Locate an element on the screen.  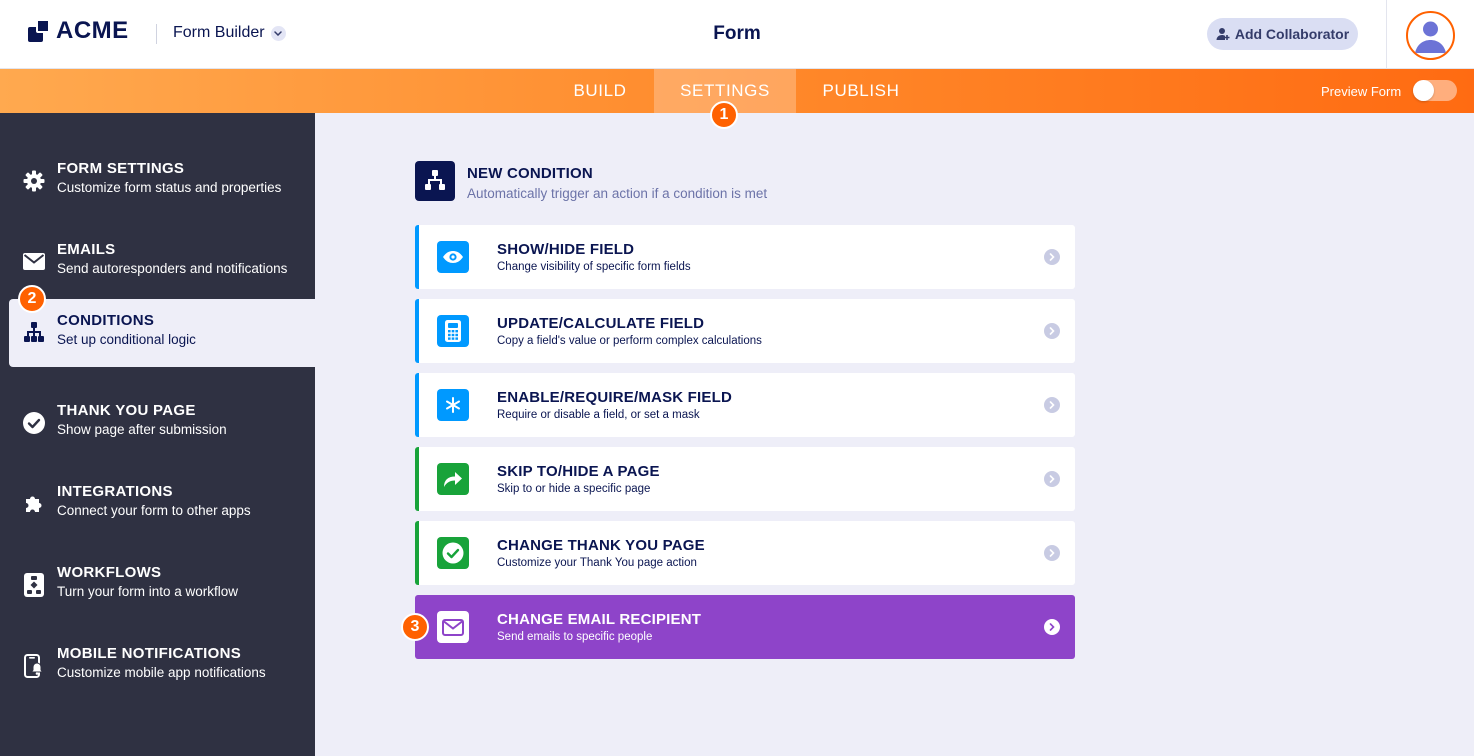
card-title: SHOW/HIDE FIELD is located at coordinates (566, 249).